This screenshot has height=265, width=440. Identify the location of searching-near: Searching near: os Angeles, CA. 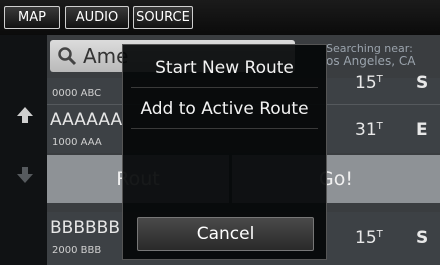
(370, 55).